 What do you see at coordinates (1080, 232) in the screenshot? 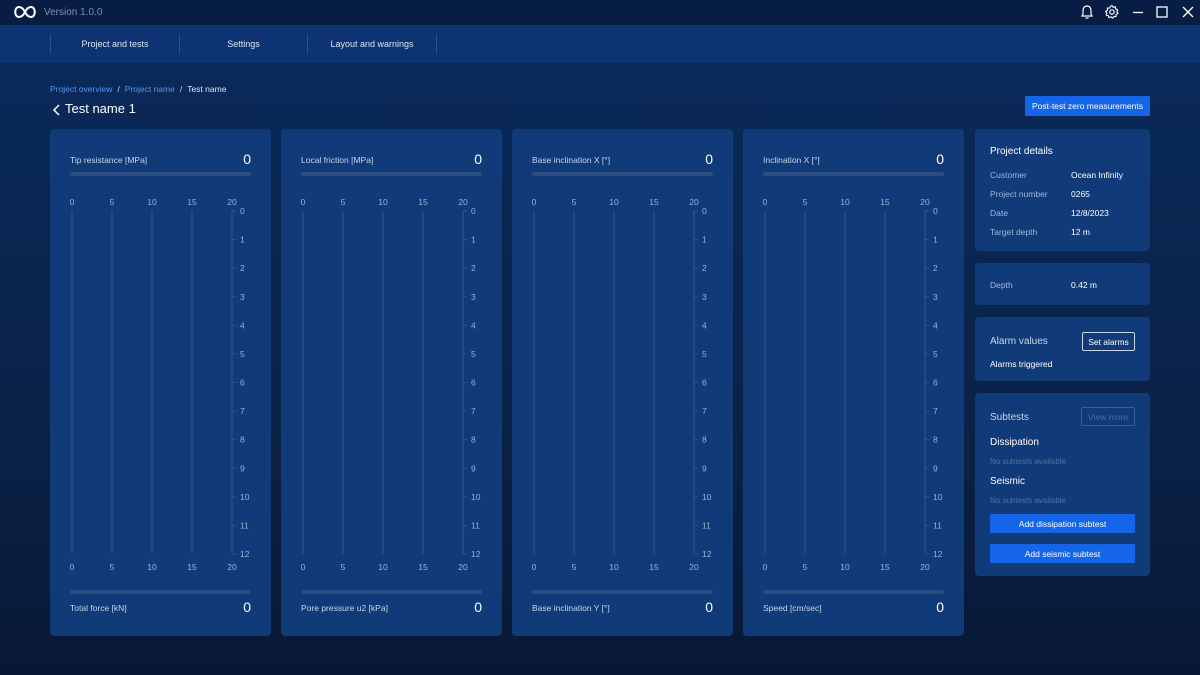
I see `detail-value-target-depth: 12 m` at bounding box center [1080, 232].